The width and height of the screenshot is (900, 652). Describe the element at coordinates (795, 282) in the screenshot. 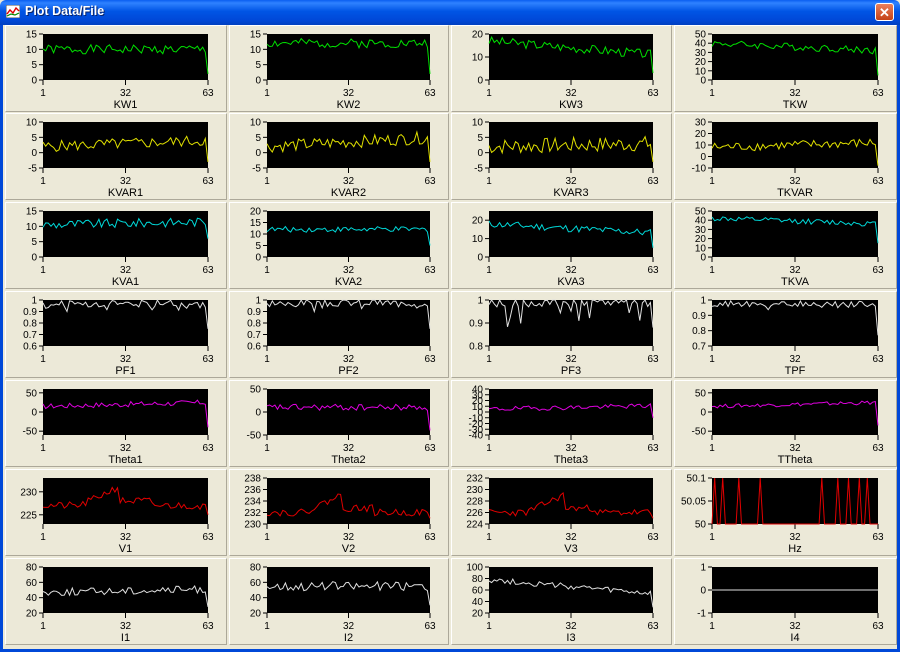

I see `plot-label: TKVA` at that location.